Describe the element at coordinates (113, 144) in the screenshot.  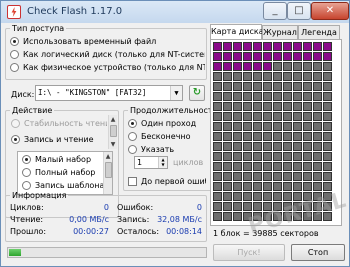
I see `scroll-down-icon: ▼` at that location.